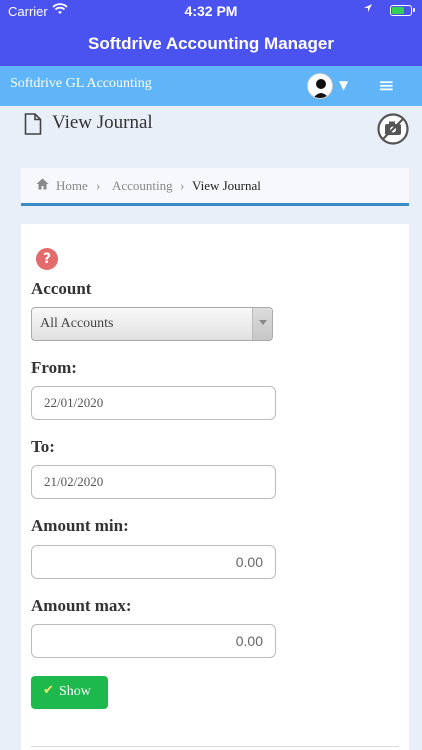  Describe the element at coordinates (142, 186) in the screenshot. I see `breadcrumb-accounting: Accounting` at that location.